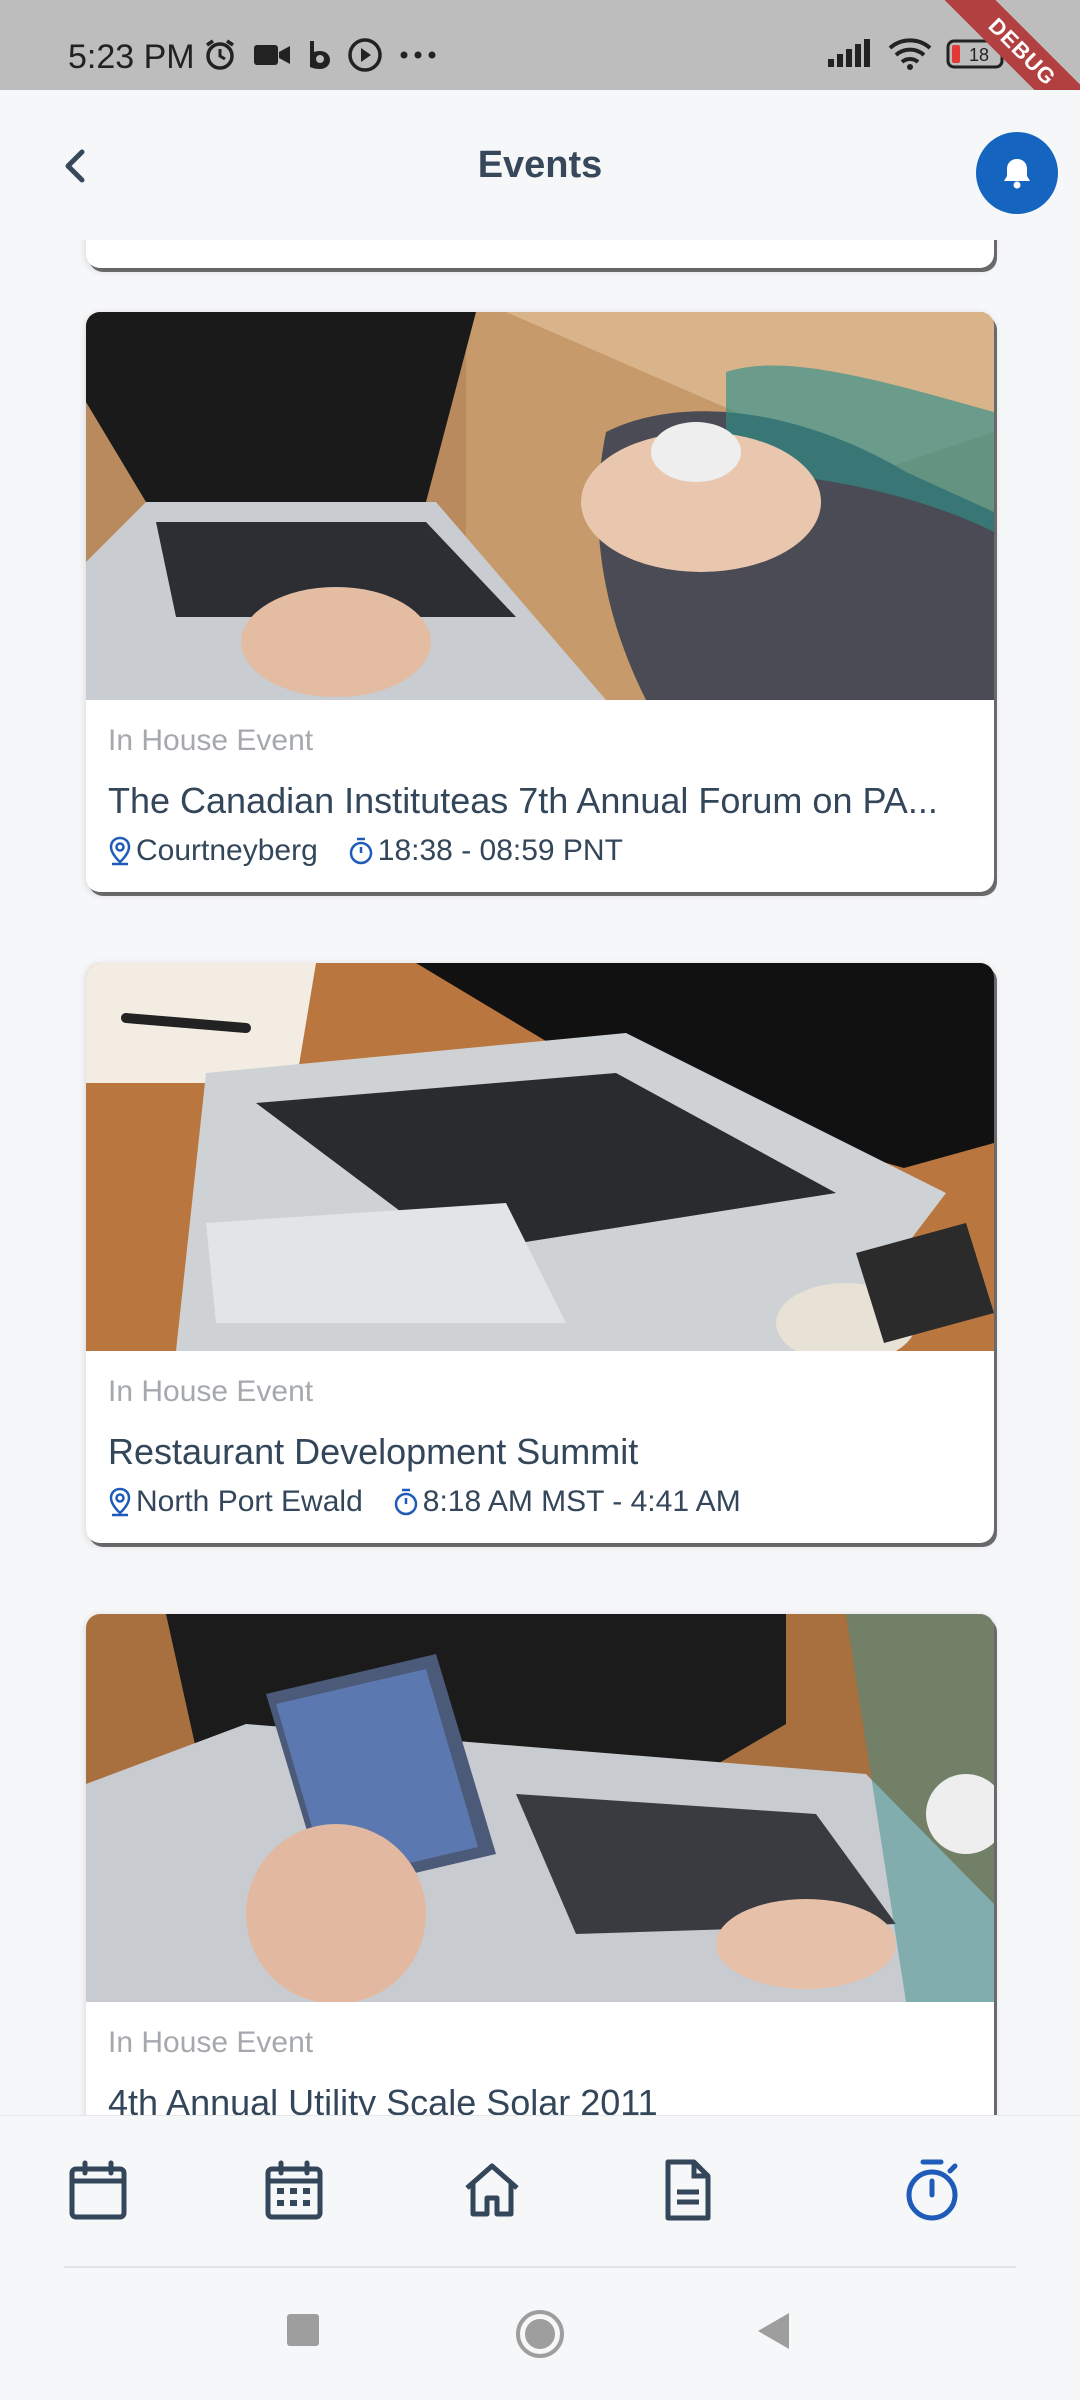 The width and height of the screenshot is (1080, 2400). I want to click on home-circle-icon, so click(540, 2334).